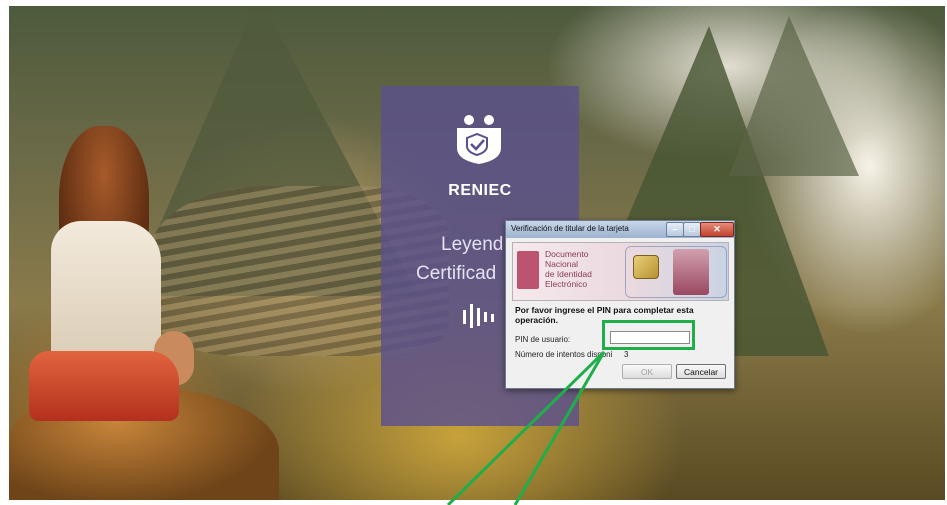  What do you see at coordinates (648, 335) in the screenshot?
I see `pin-highlight-annotation` at bounding box center [648, 335].